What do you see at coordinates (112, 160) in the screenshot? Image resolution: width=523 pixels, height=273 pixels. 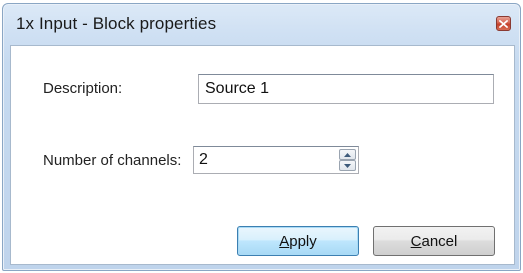 I see `channels-label: Number of channels:` at bounding box center [112, 160].